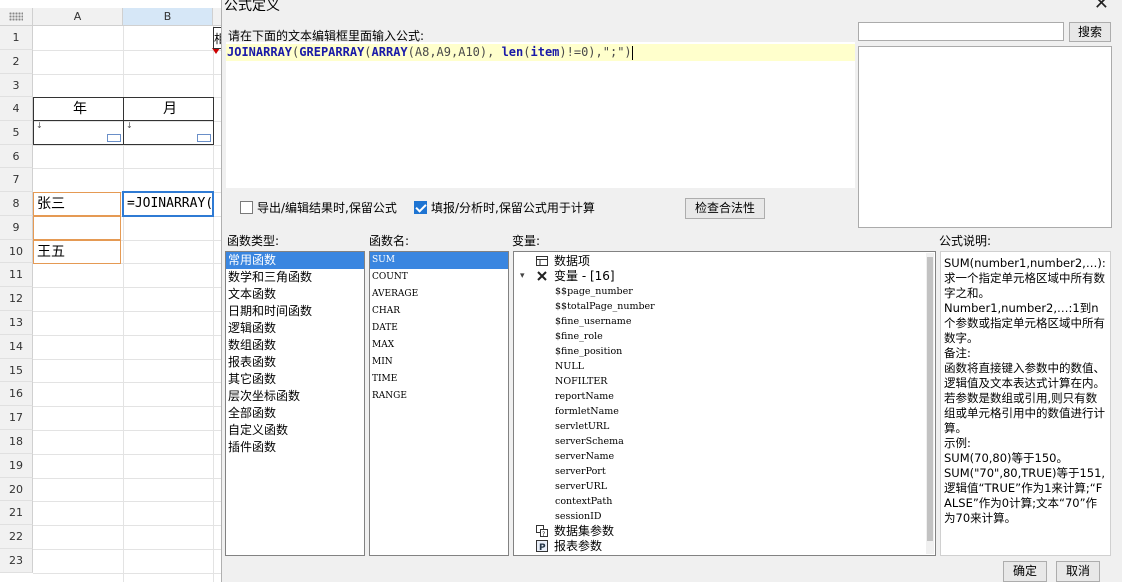 The height and width of the screenshot is (582, 1122). Describe the element at coordinates (16, 537) in the screenshot. I see `row-header: 22` at that location.